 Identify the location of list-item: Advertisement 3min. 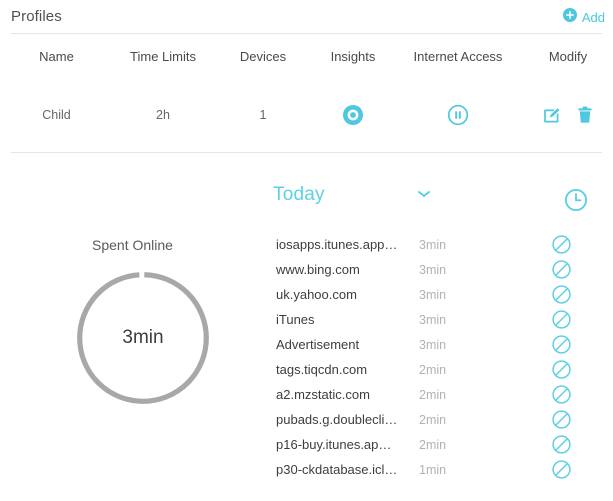
(439, 344).